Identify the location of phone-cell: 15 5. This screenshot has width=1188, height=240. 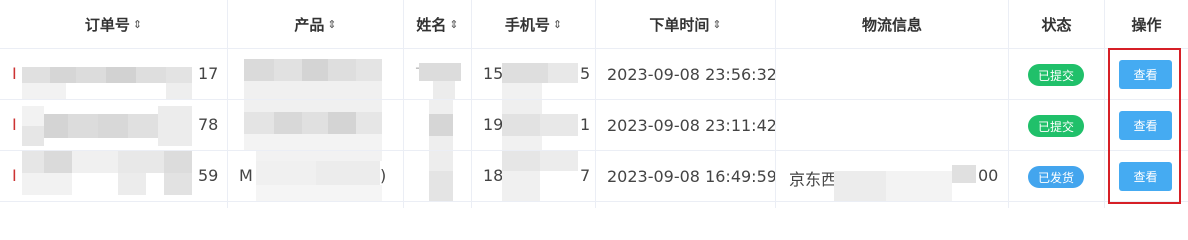
(534, 74).